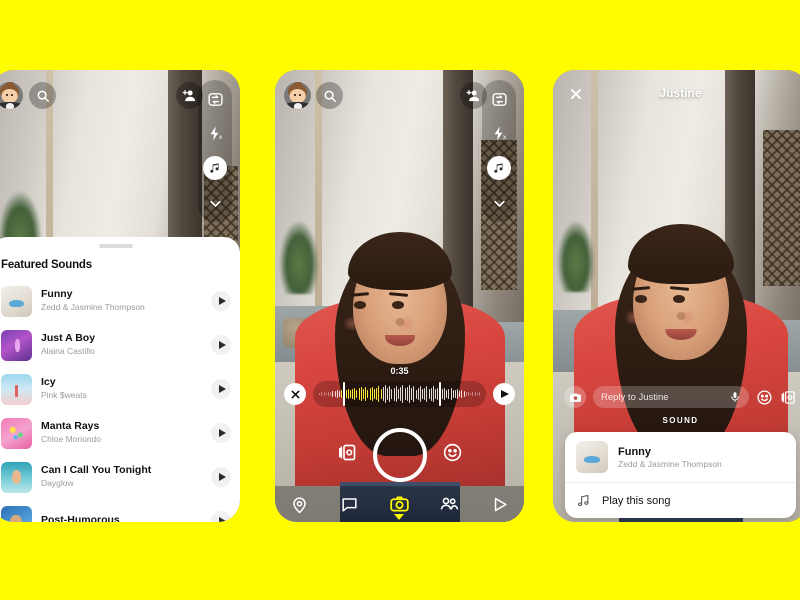  I want to click on sound-title: Just A Boy, so click(68, 338).